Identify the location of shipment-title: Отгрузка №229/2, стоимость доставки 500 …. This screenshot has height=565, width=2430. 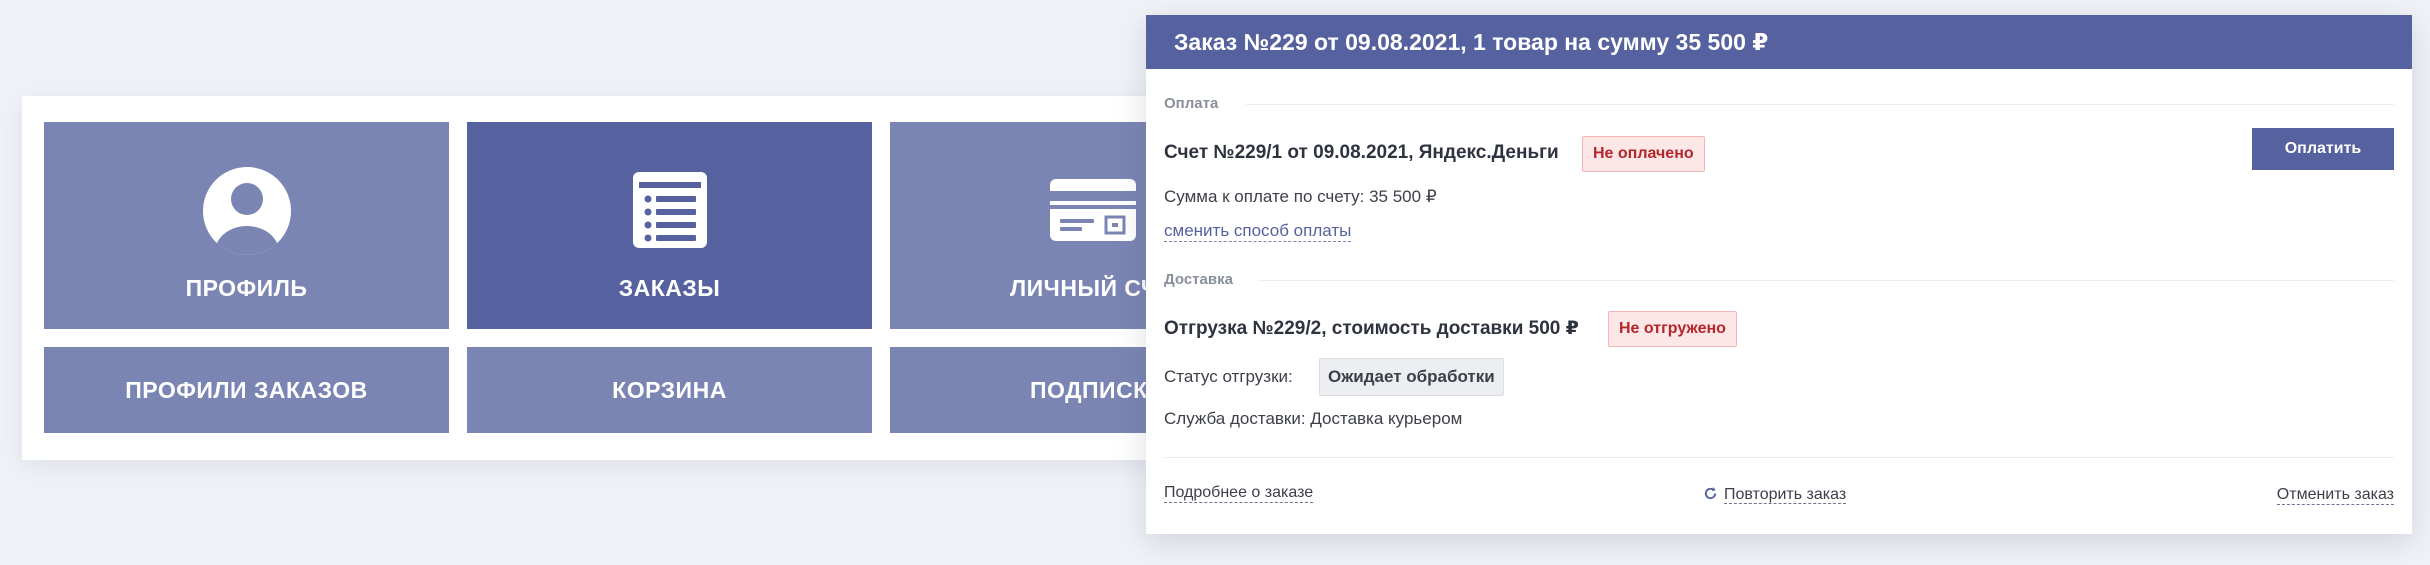
(1371, 328).